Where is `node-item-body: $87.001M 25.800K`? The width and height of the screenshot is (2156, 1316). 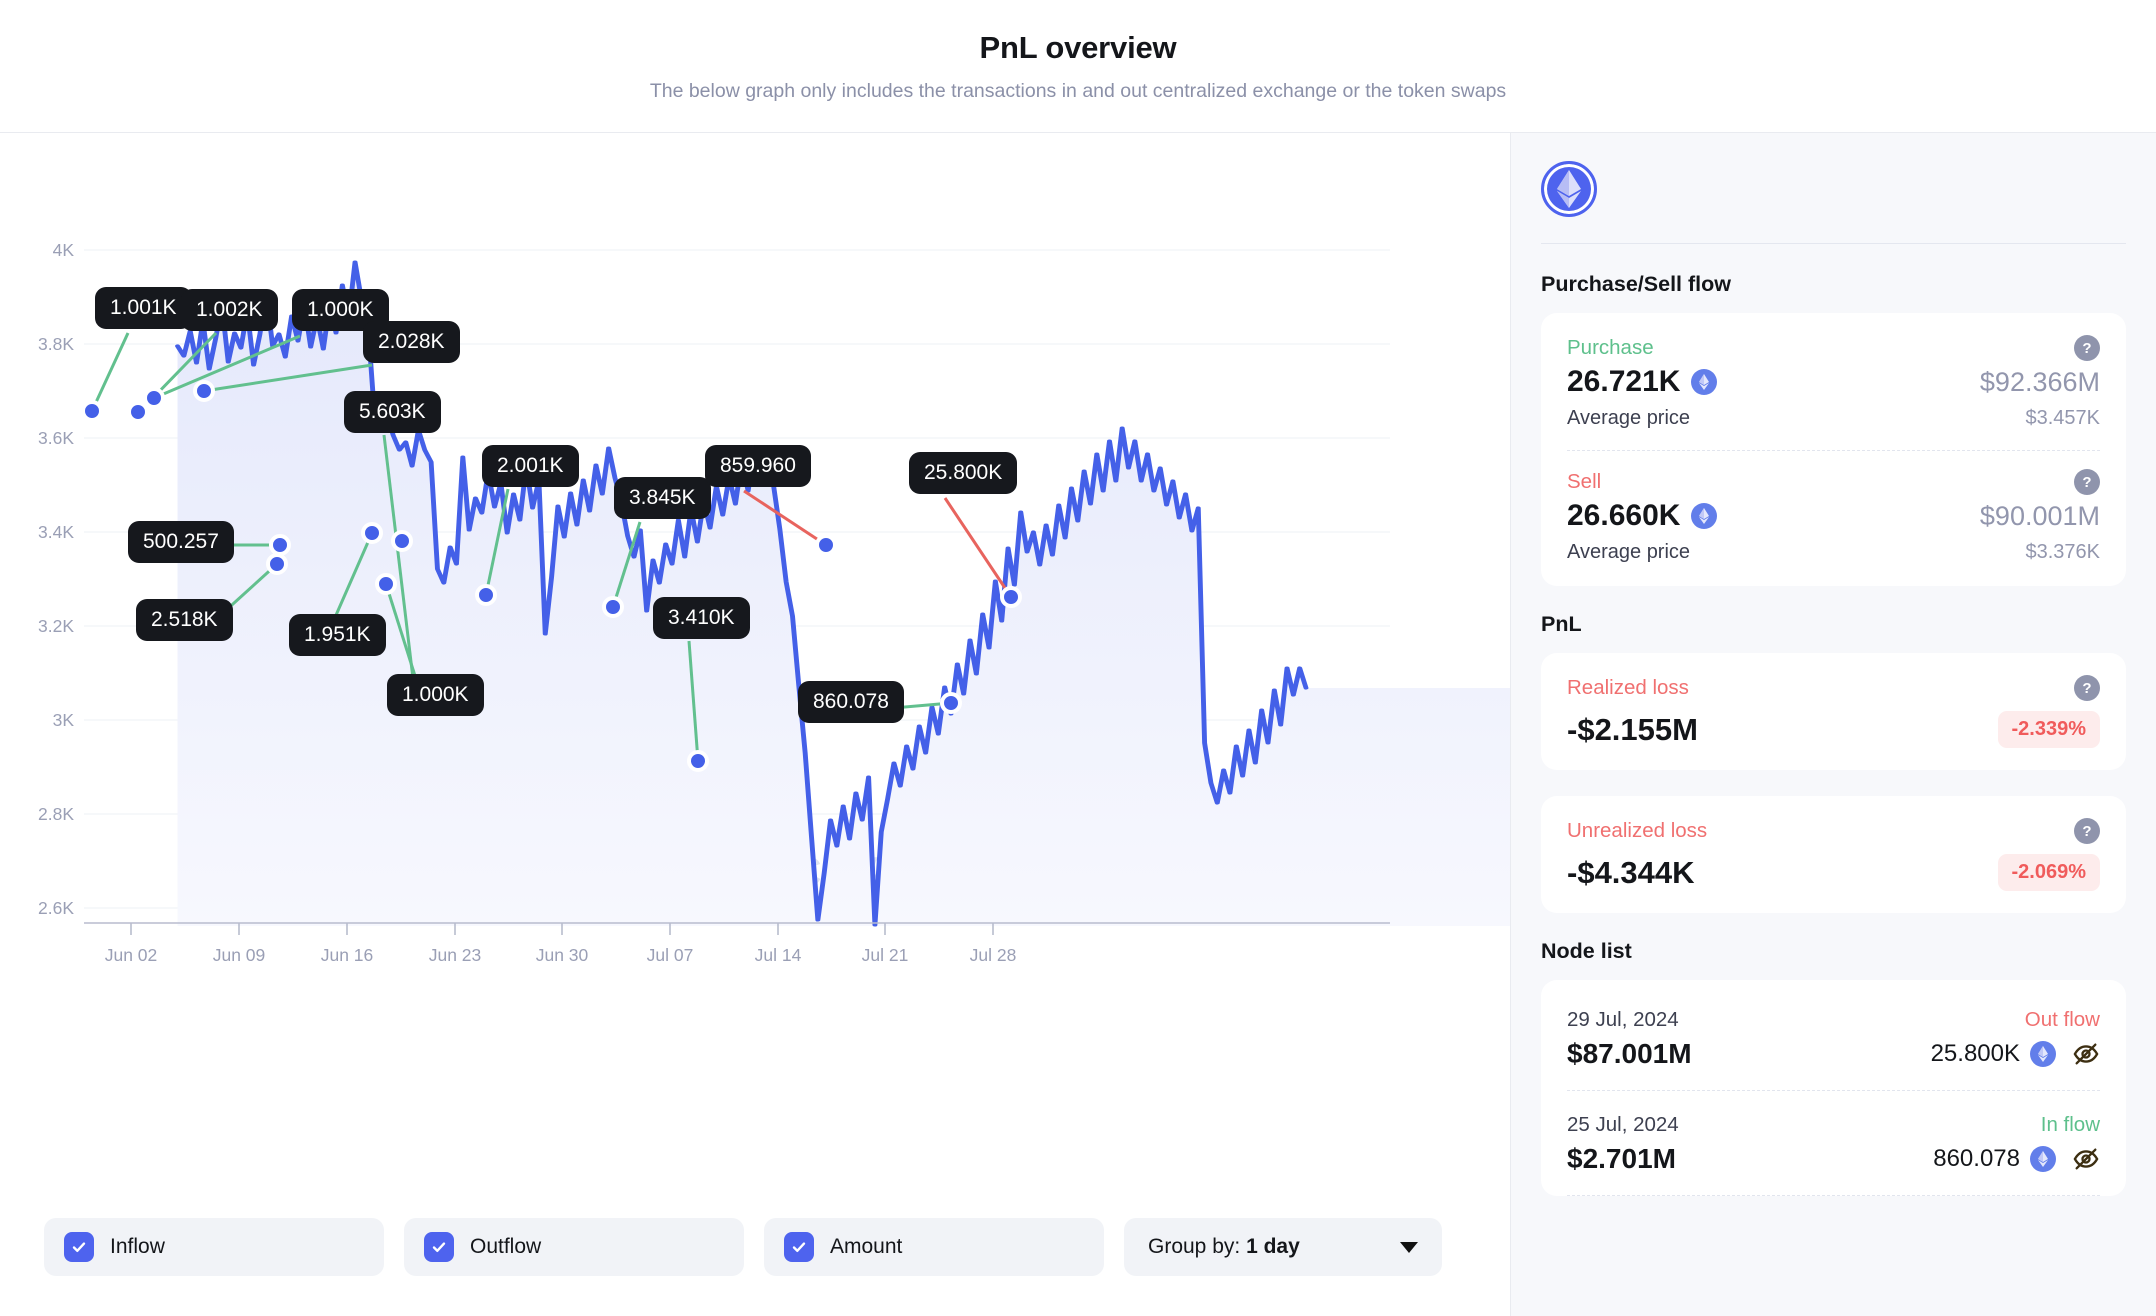
node-item-body: $87.001M 25.800K is located at coordinates (1833, 1054).